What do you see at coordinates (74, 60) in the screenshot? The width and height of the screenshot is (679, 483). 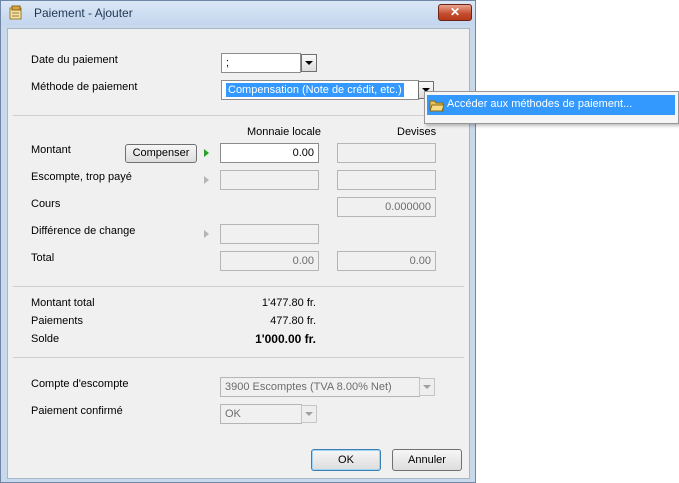 I see `date-label: Date du paiement` at bounding box center [74, 60].